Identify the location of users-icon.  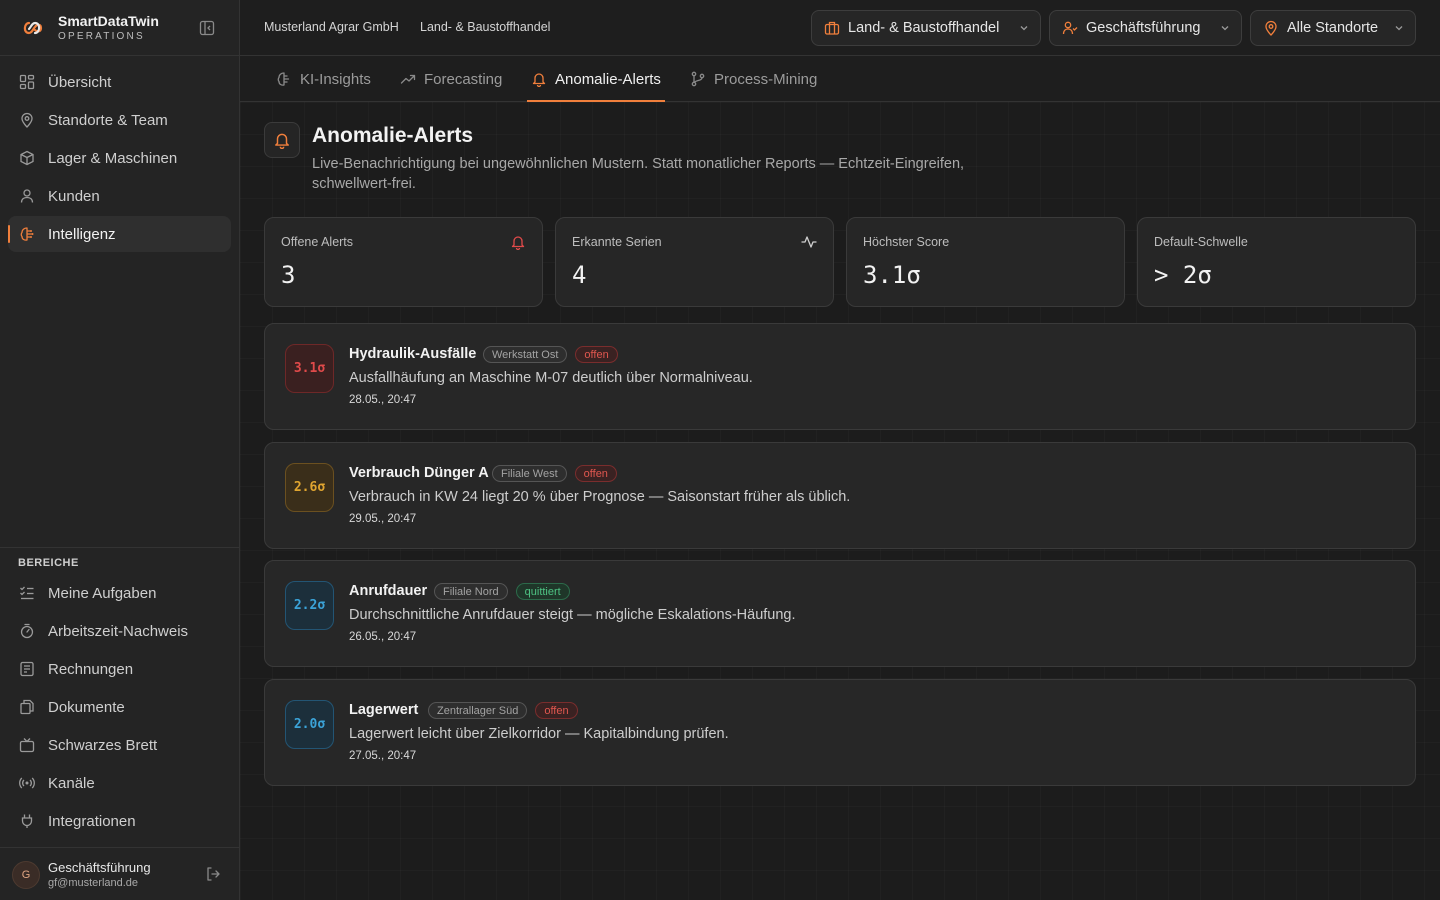
(1070, 28).